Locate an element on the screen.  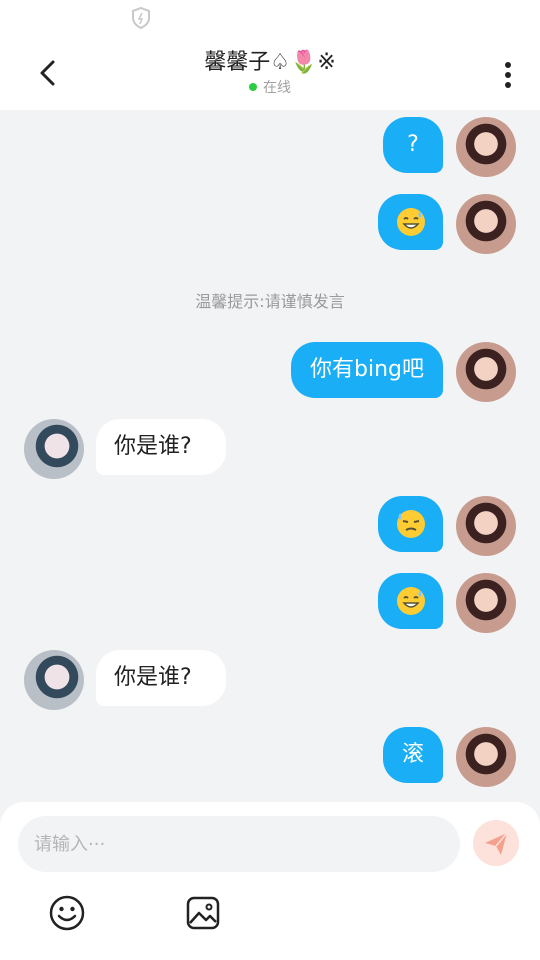
message-input is located at coordinates (239, 844).